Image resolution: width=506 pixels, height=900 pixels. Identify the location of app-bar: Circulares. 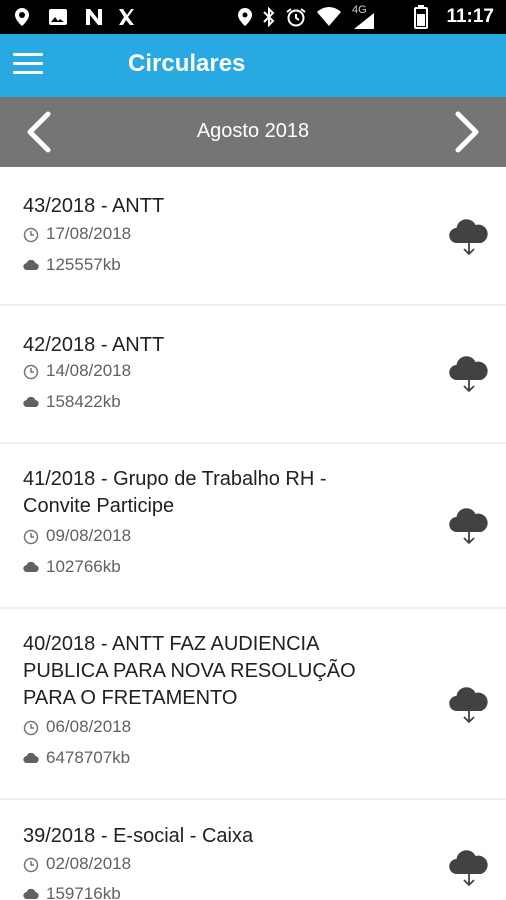
(253, 65).